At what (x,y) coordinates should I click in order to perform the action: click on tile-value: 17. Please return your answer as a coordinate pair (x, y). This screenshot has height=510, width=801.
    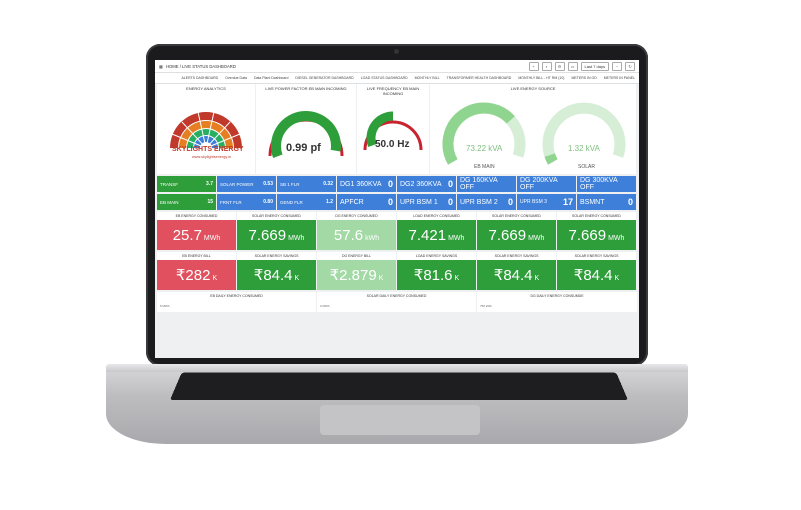
    Looking at the image, I should click on (567, 202).